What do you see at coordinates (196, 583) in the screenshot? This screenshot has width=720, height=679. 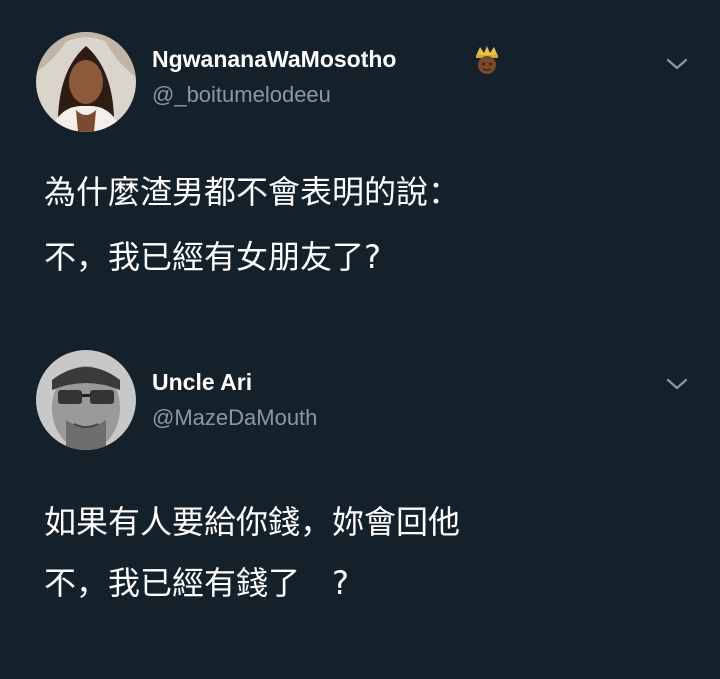 I see `tweet-text-line: 不，我已經有錢了 ?` at bounding box center [196, 583].